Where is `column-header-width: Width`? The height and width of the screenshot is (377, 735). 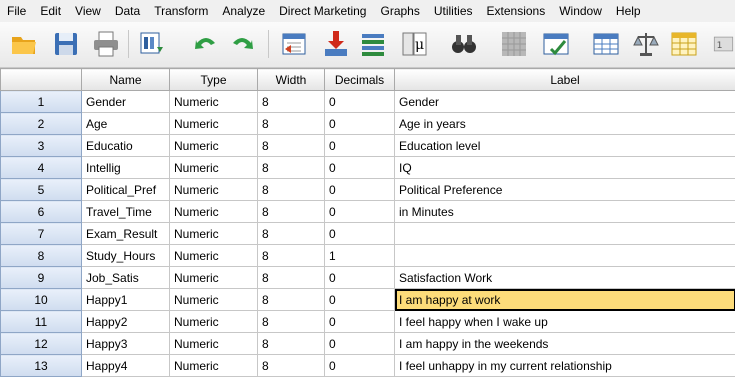 column-header-width: Width is located at coordinates (291, 79).